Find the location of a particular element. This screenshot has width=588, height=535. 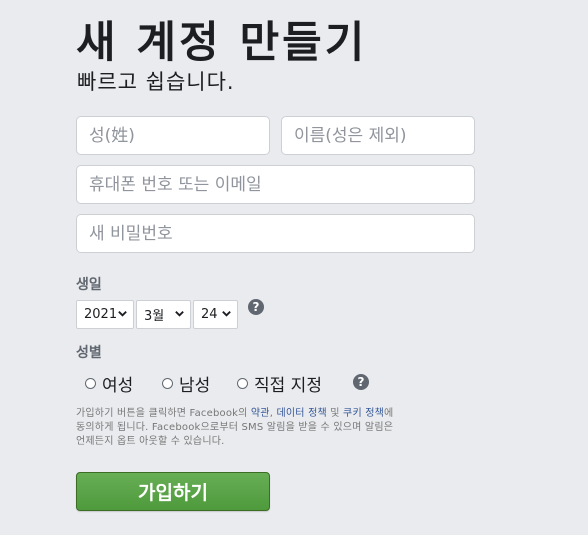

last-name-input is located at coordinates (173, 135).